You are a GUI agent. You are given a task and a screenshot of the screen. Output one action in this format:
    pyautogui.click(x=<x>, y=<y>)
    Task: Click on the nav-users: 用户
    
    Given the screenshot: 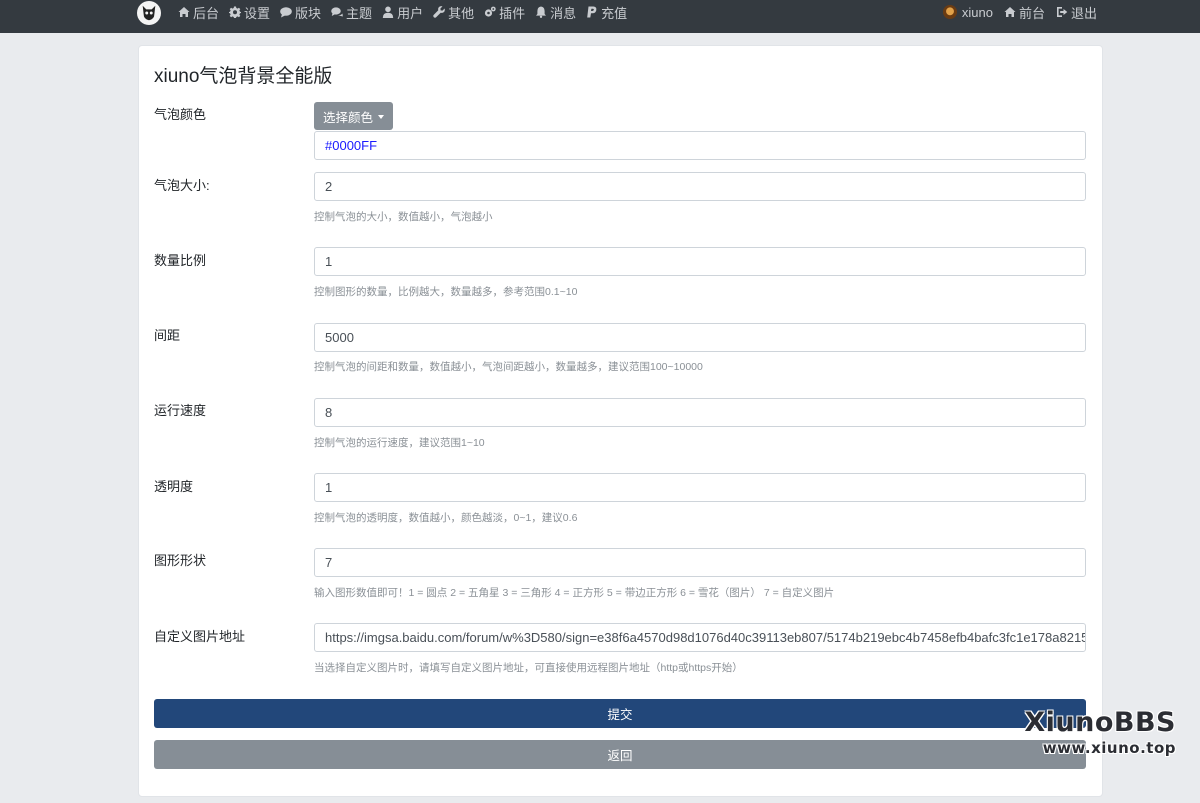 What is the action you would take?
    pyautogui.click(x=402, y=12)
    